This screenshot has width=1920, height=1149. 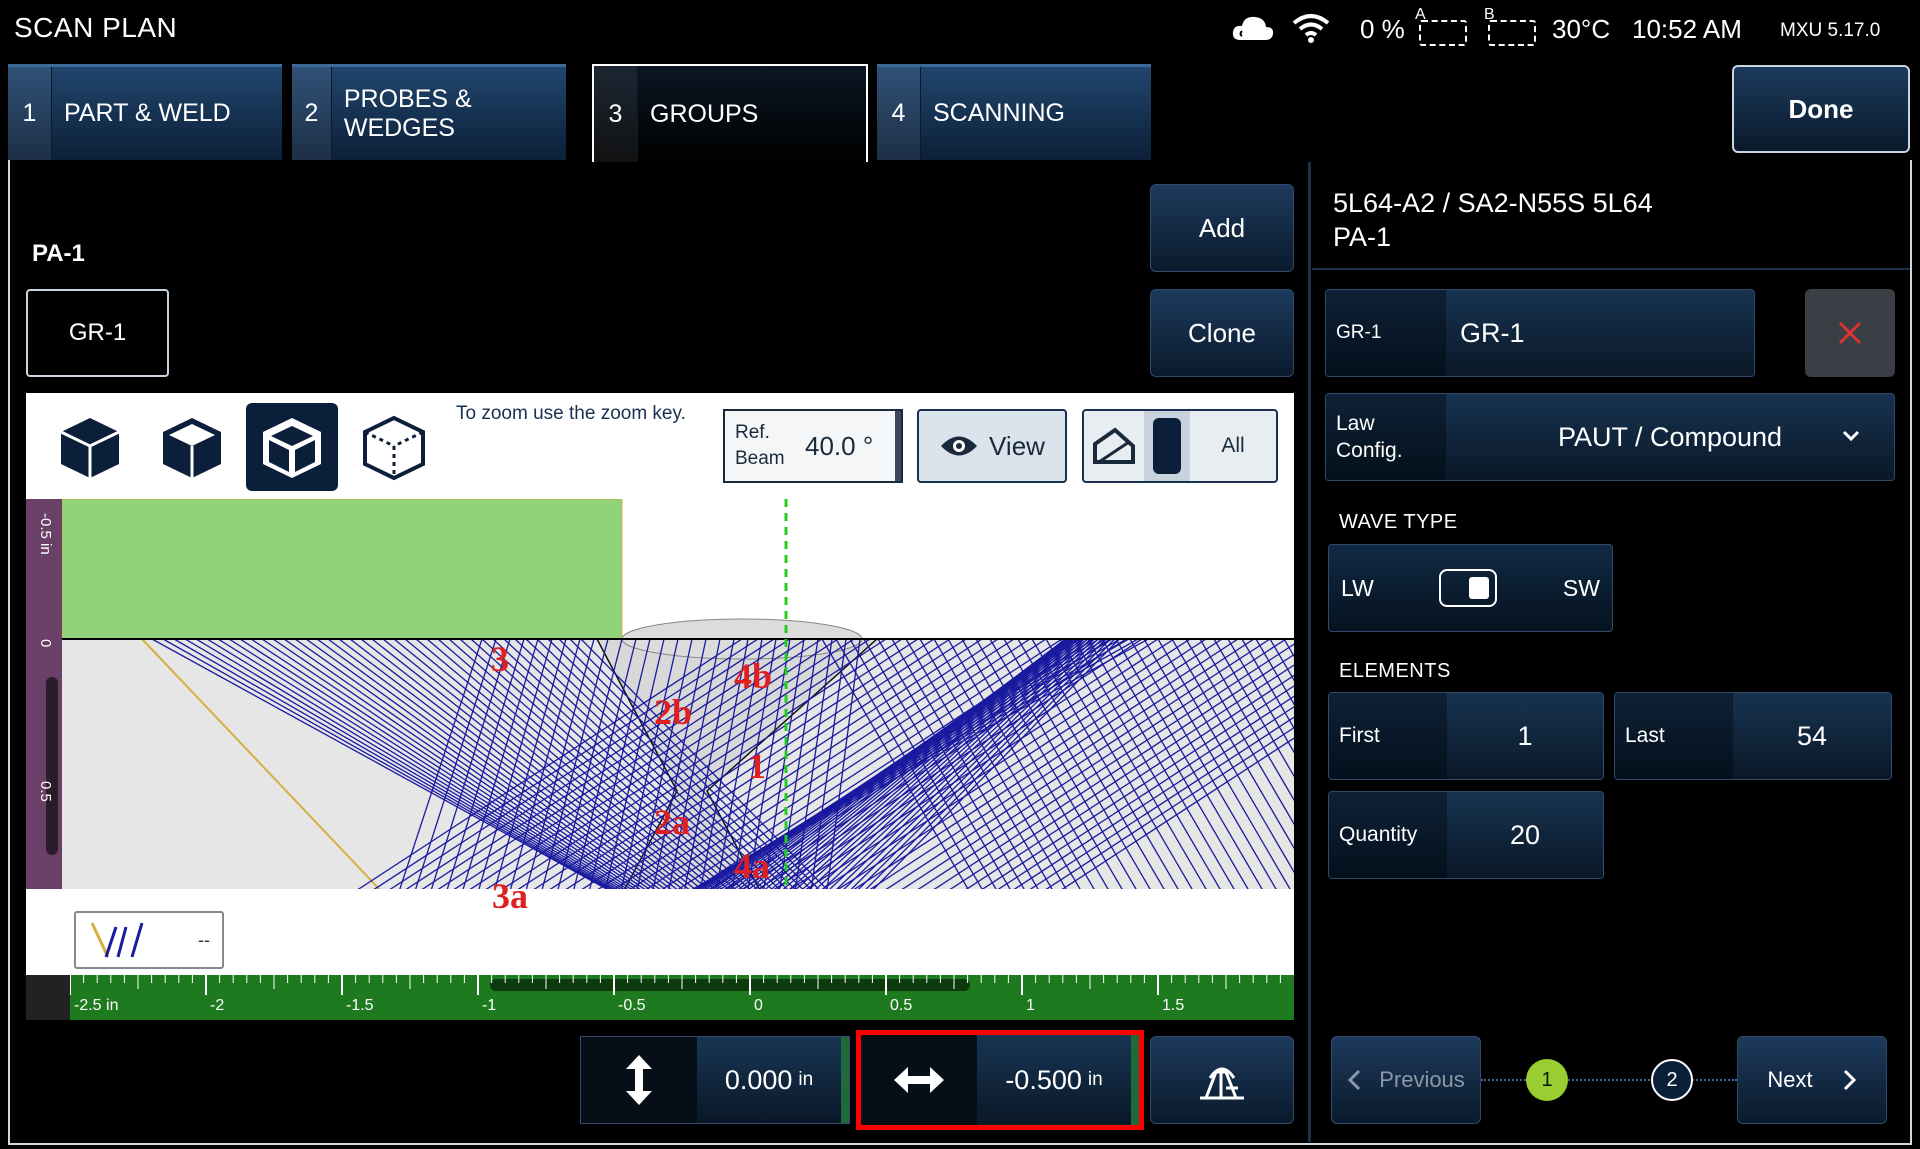 I want to click on quantity-field: Quantity 20, so click(x=1466, y=835).